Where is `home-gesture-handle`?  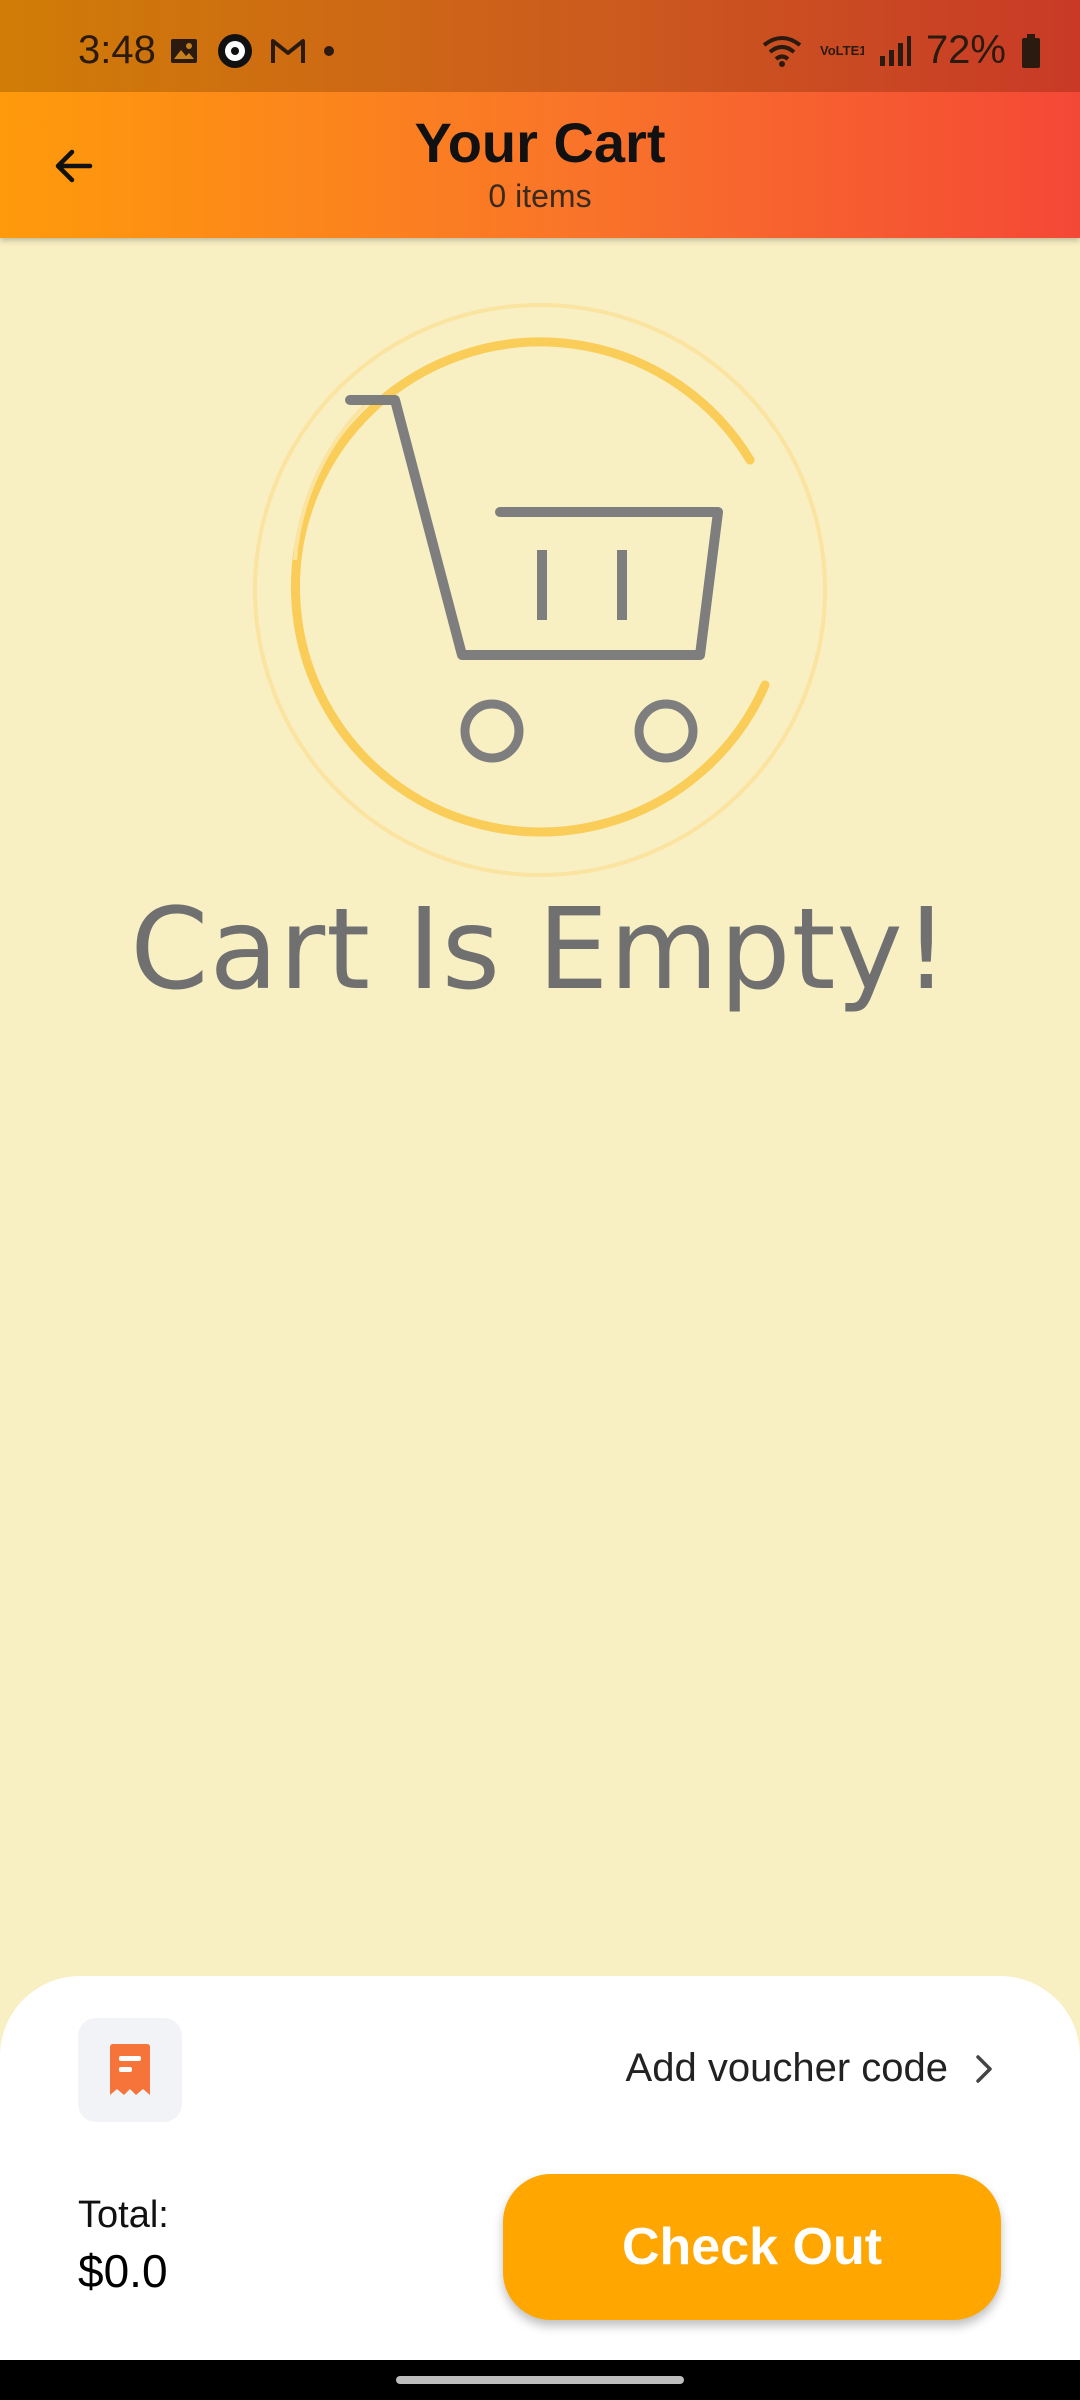 home-gesture-handle is located at coordinates (540, 2380).